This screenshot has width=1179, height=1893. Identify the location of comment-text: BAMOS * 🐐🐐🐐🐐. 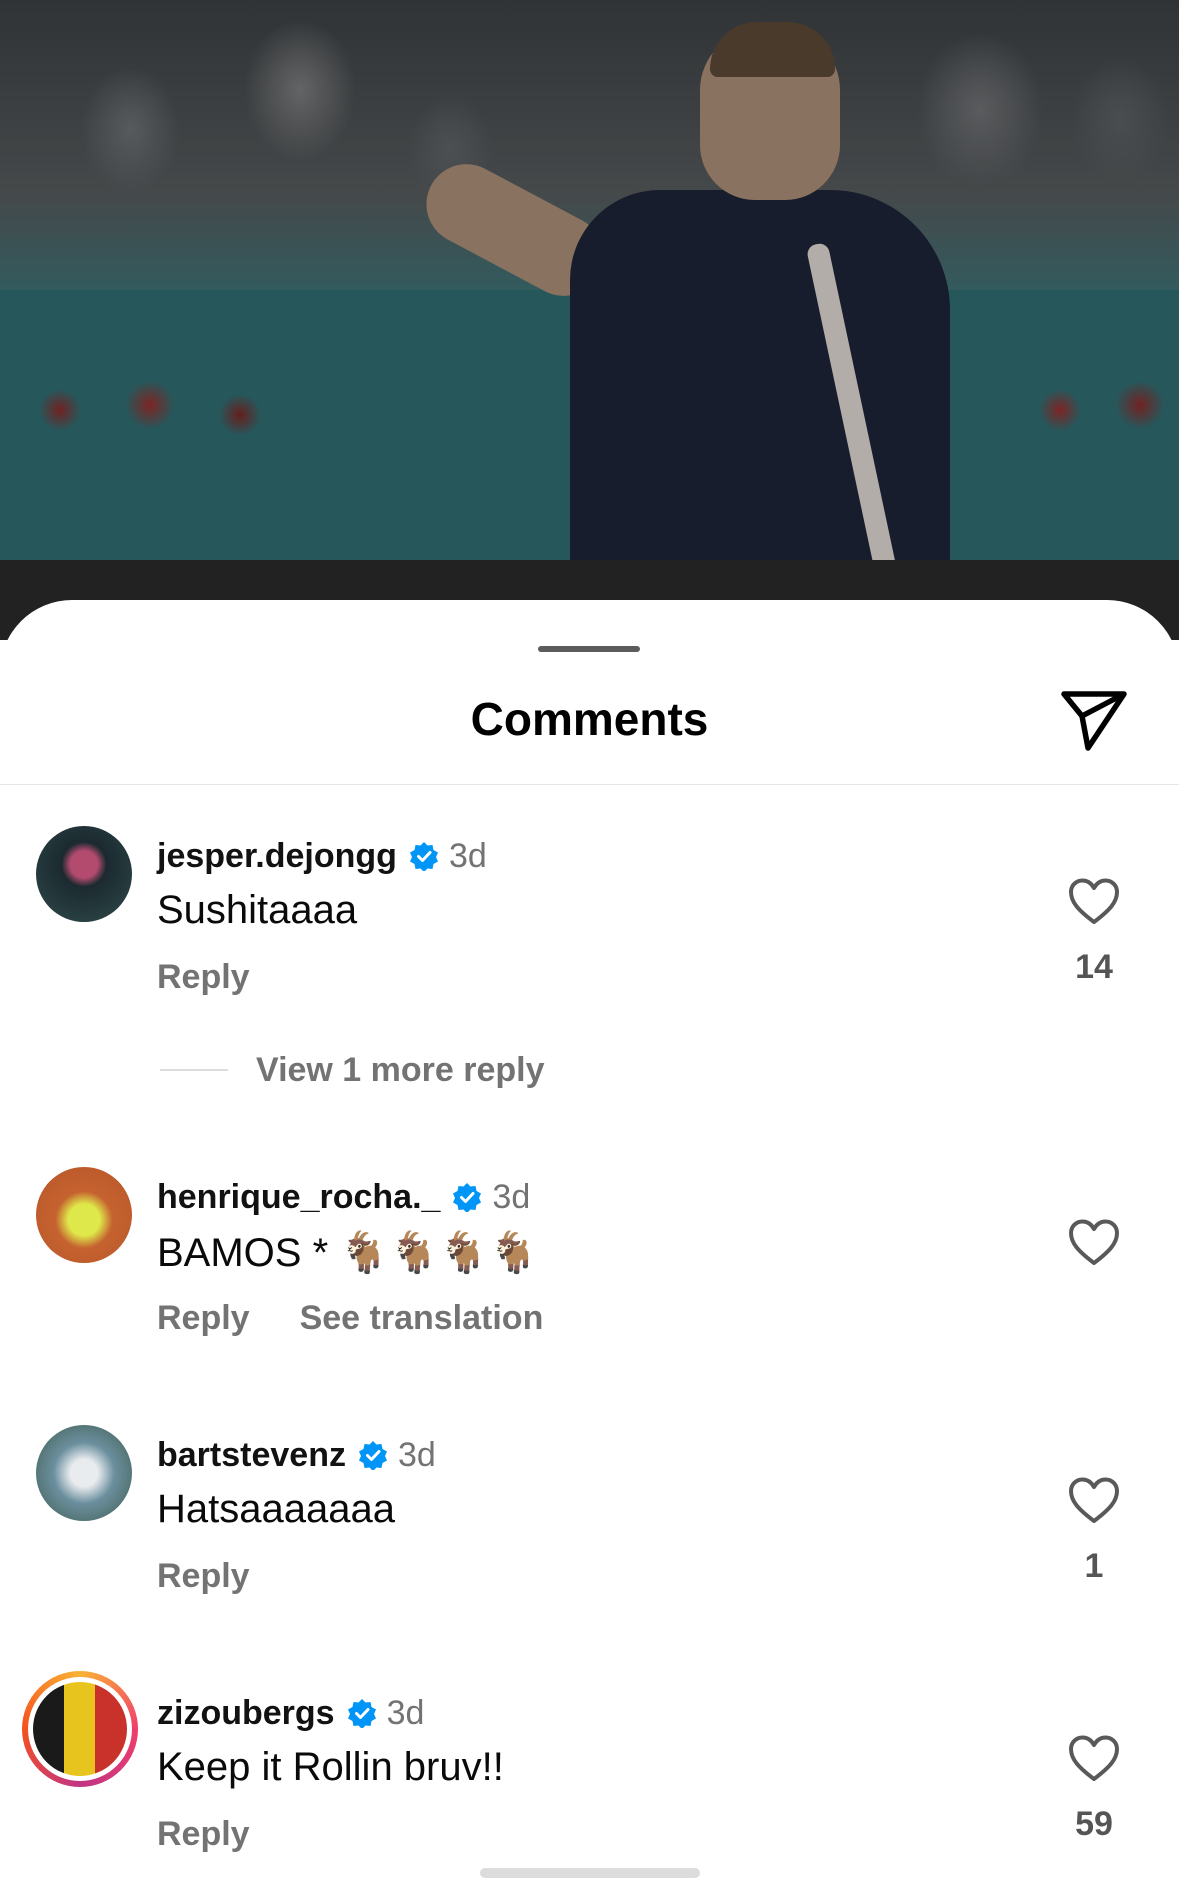
(348, 1253).